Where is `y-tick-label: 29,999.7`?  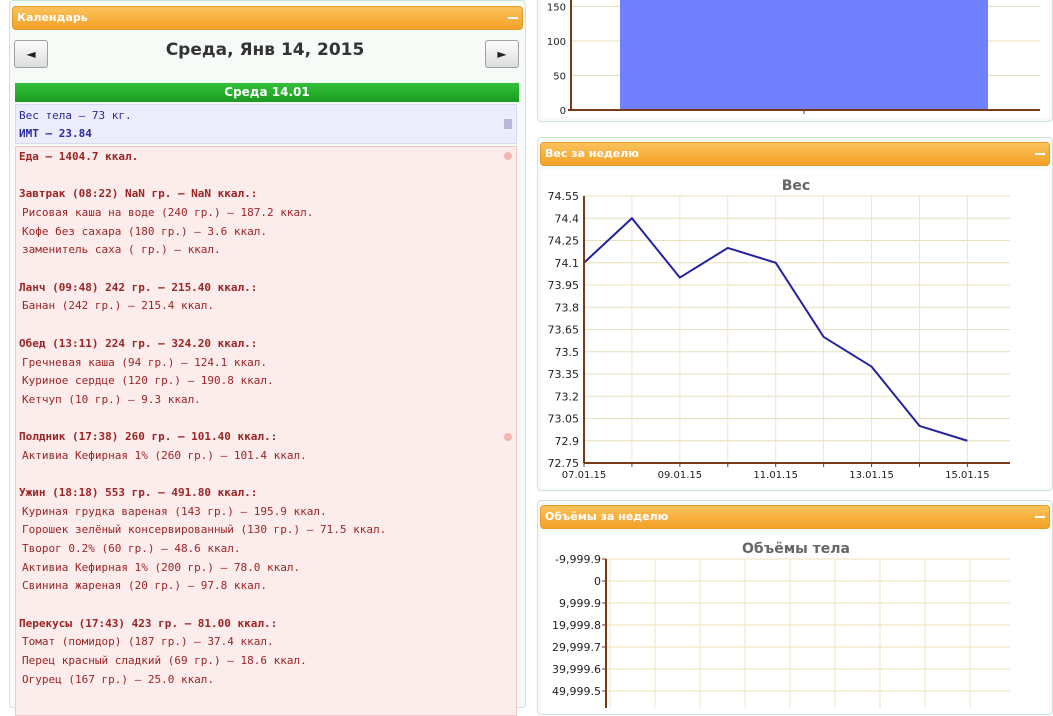
y-tick-label: 29,999.7 is located at coordinates (576, 647).